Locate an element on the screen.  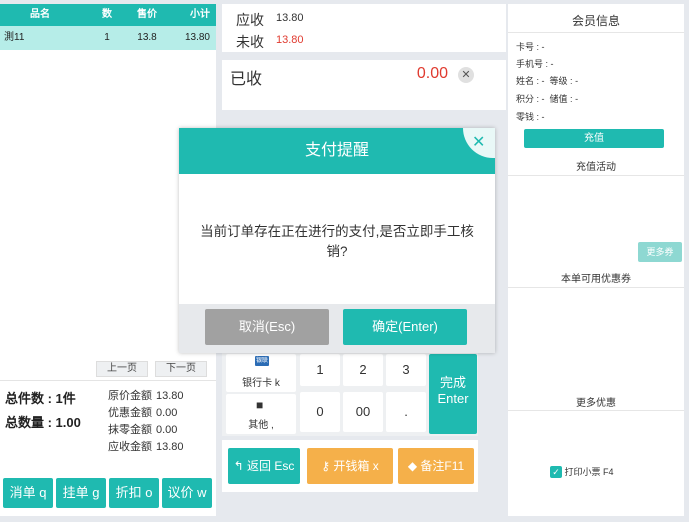
action-bar: ↰ 返回 Esc ⚷ 开钱箱 x ◆ 备注F11 is located at coordinates (350, 466).